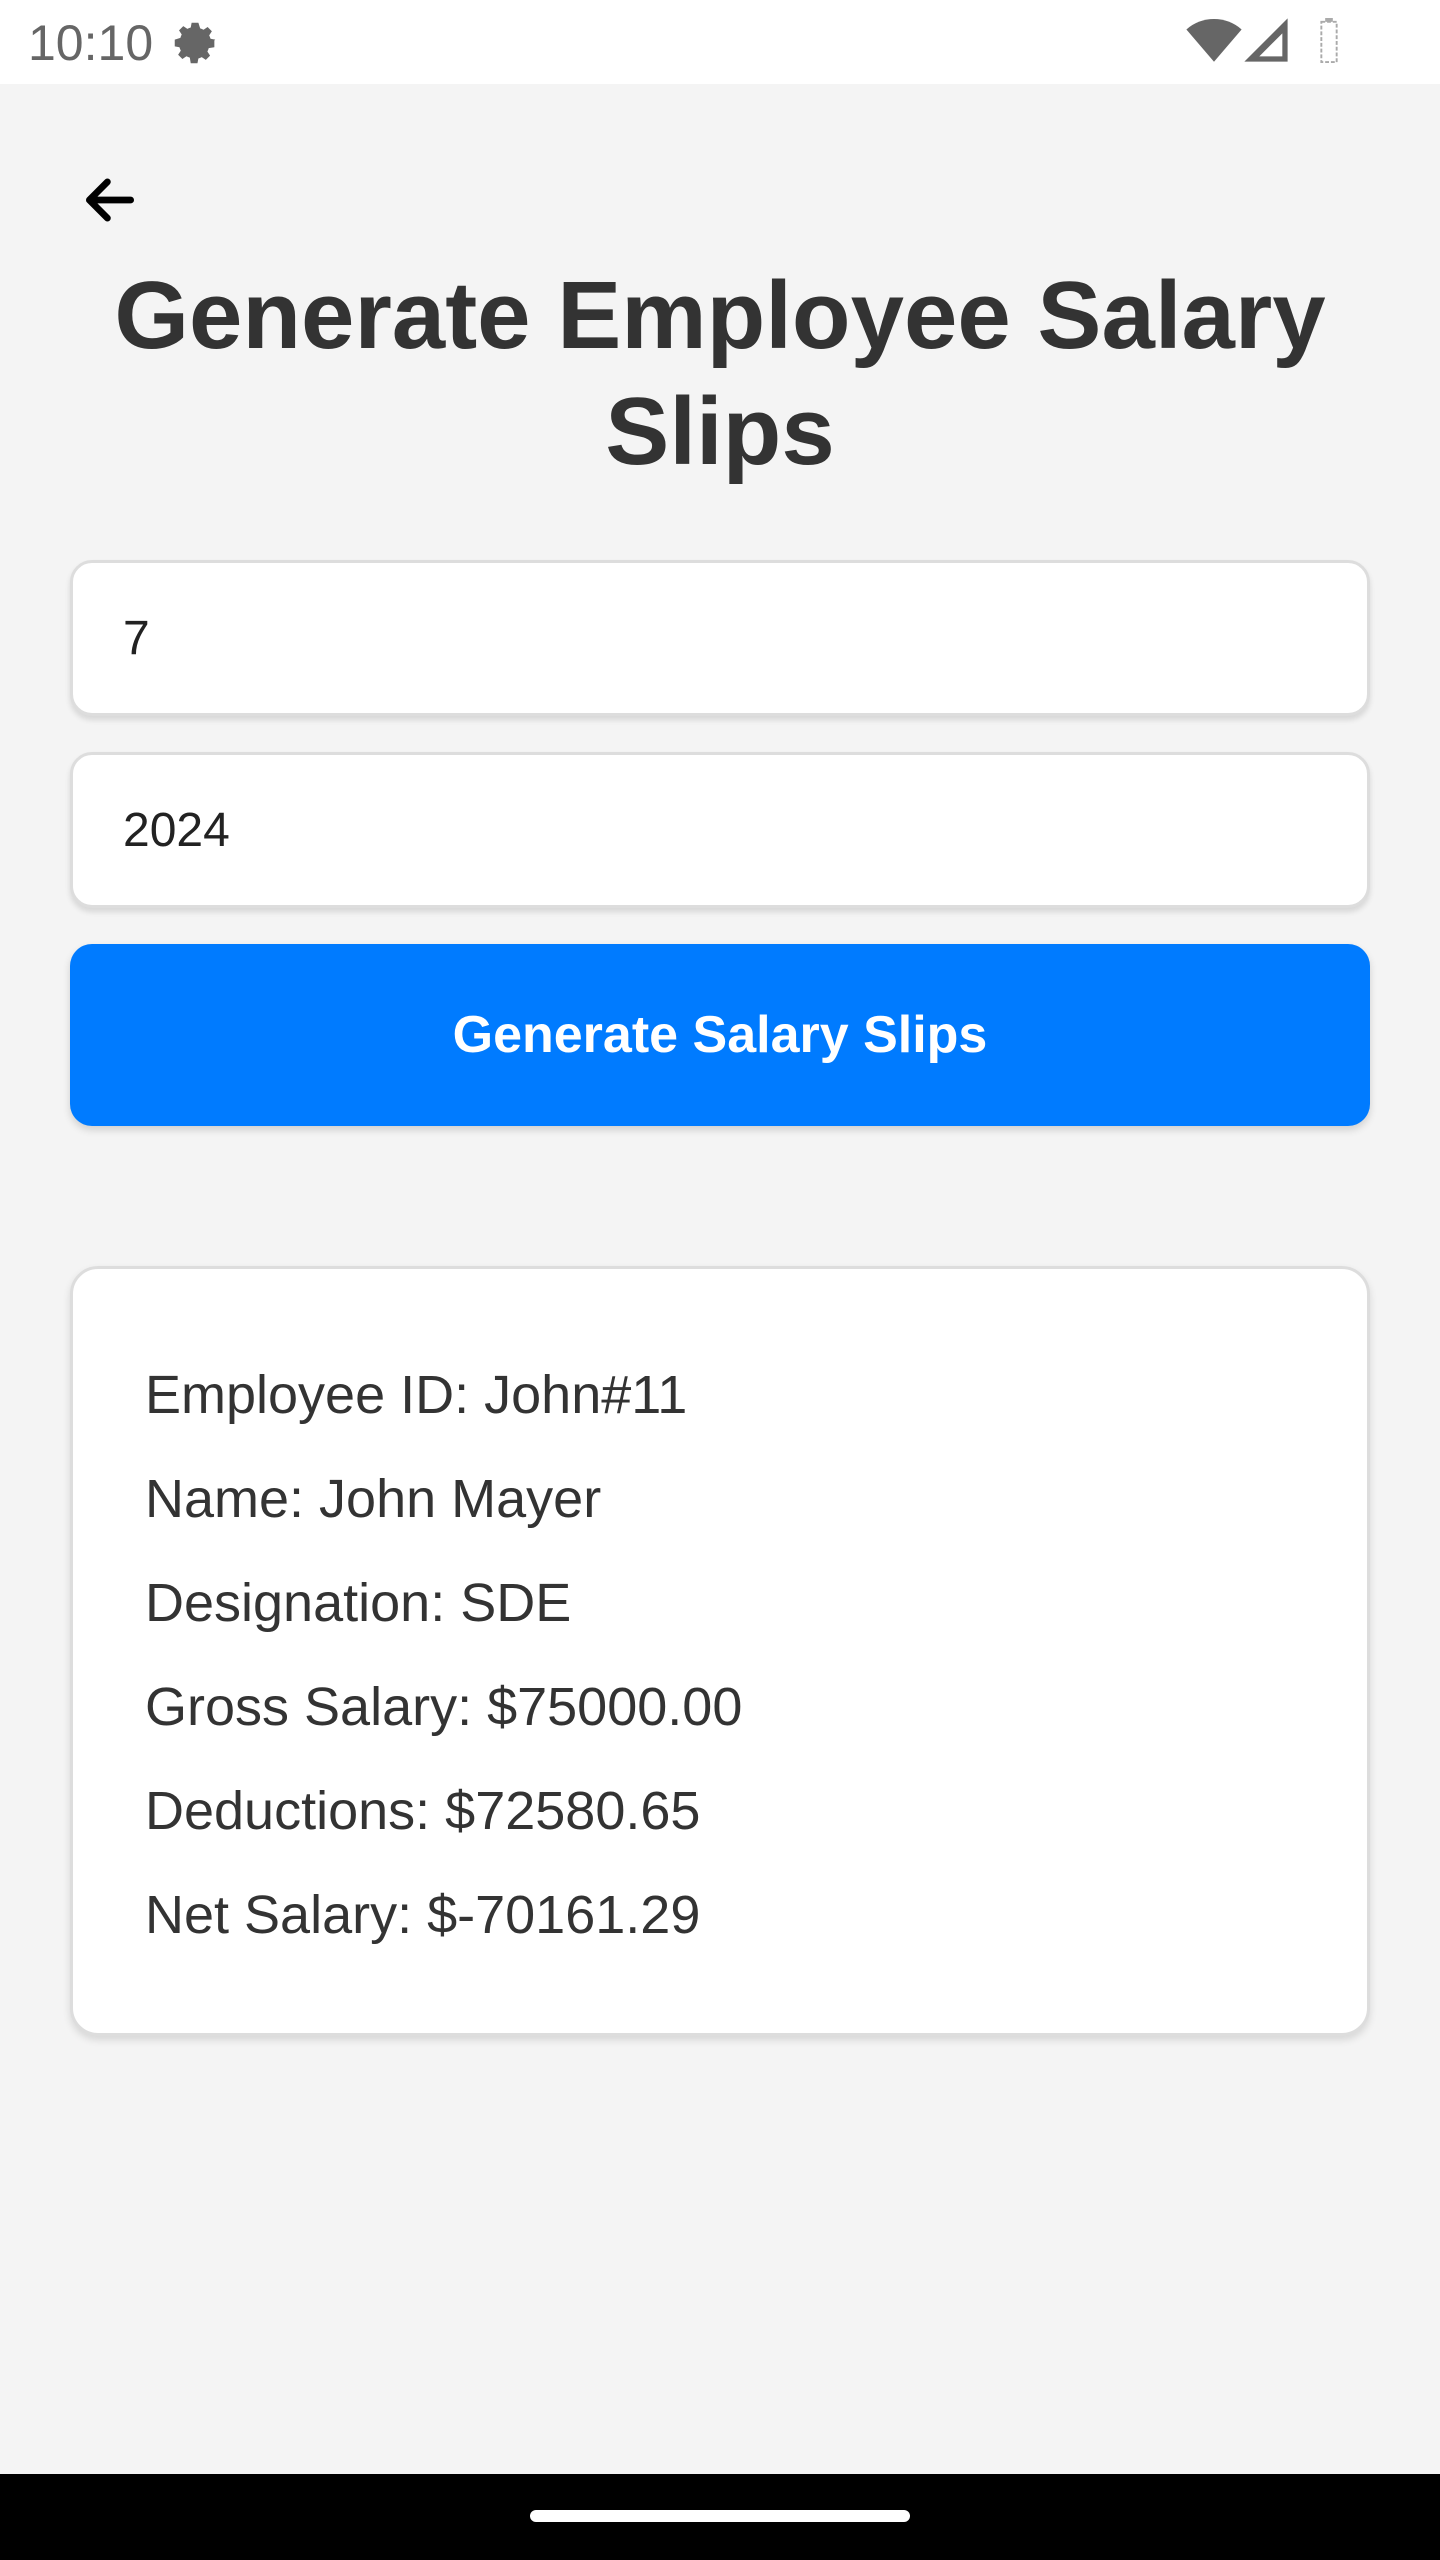 This screenshot has width=1440, height=2560. What do you see at coordinates (416, 1395) in the screenshot?
I see `employee-id-text: Employee ID: John#11` at bounding box center [416, 1395].